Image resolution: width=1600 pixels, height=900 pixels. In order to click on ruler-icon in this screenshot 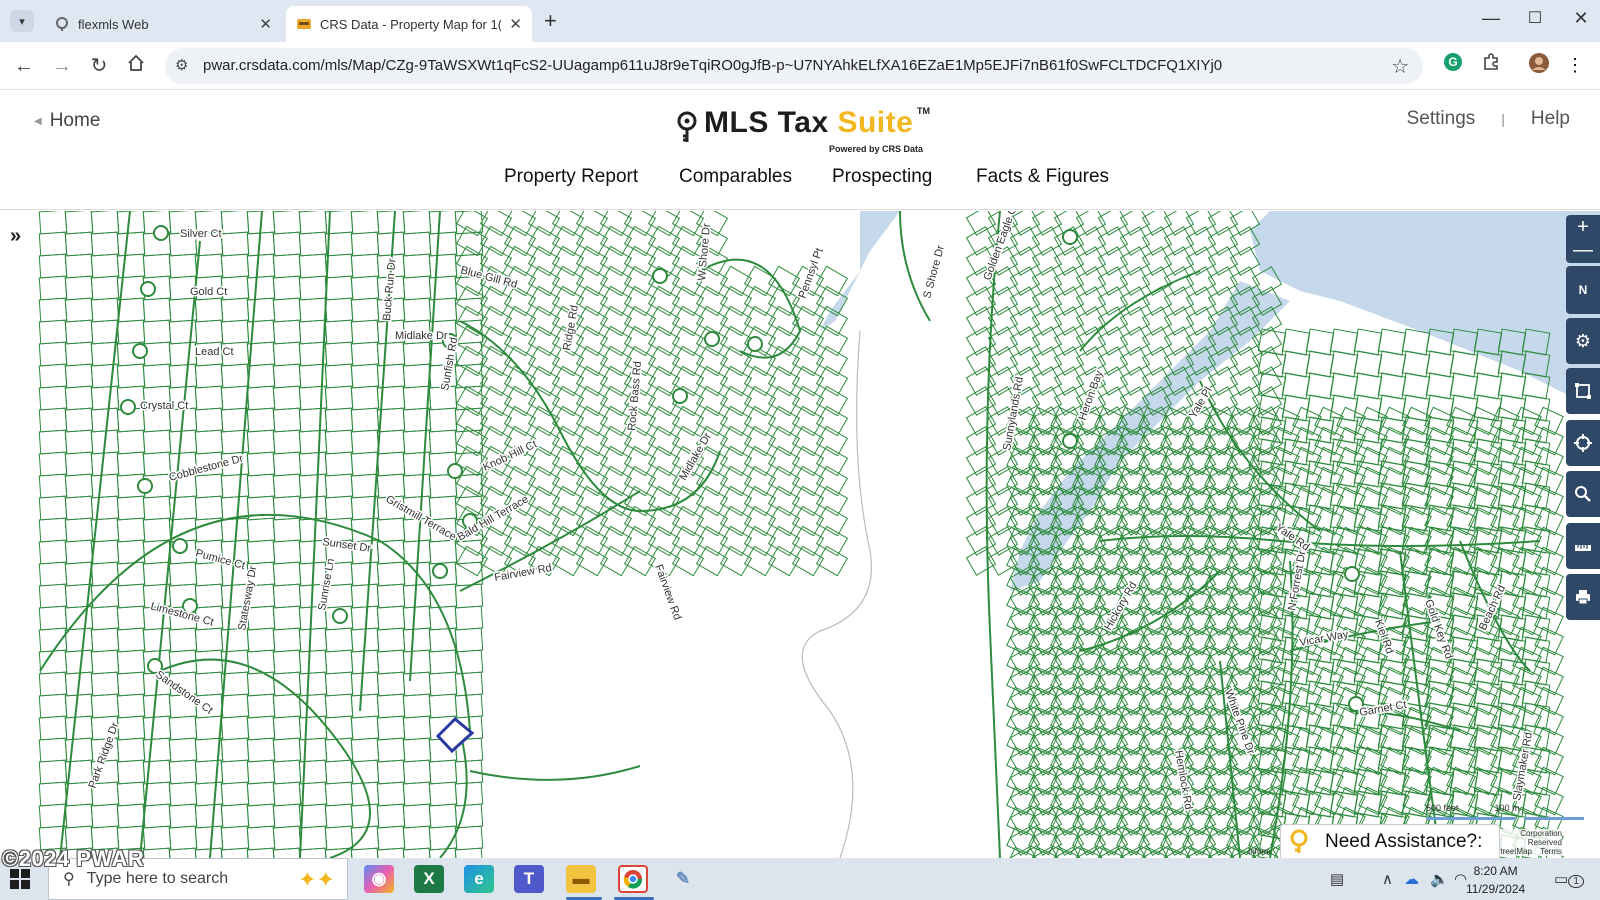, I will do `click(1583, 548)`.